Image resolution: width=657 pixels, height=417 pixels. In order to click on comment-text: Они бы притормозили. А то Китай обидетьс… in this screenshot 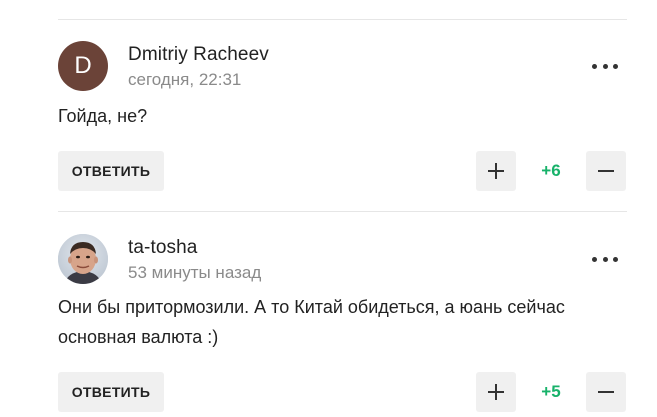, I will do `click(311, 322)`.